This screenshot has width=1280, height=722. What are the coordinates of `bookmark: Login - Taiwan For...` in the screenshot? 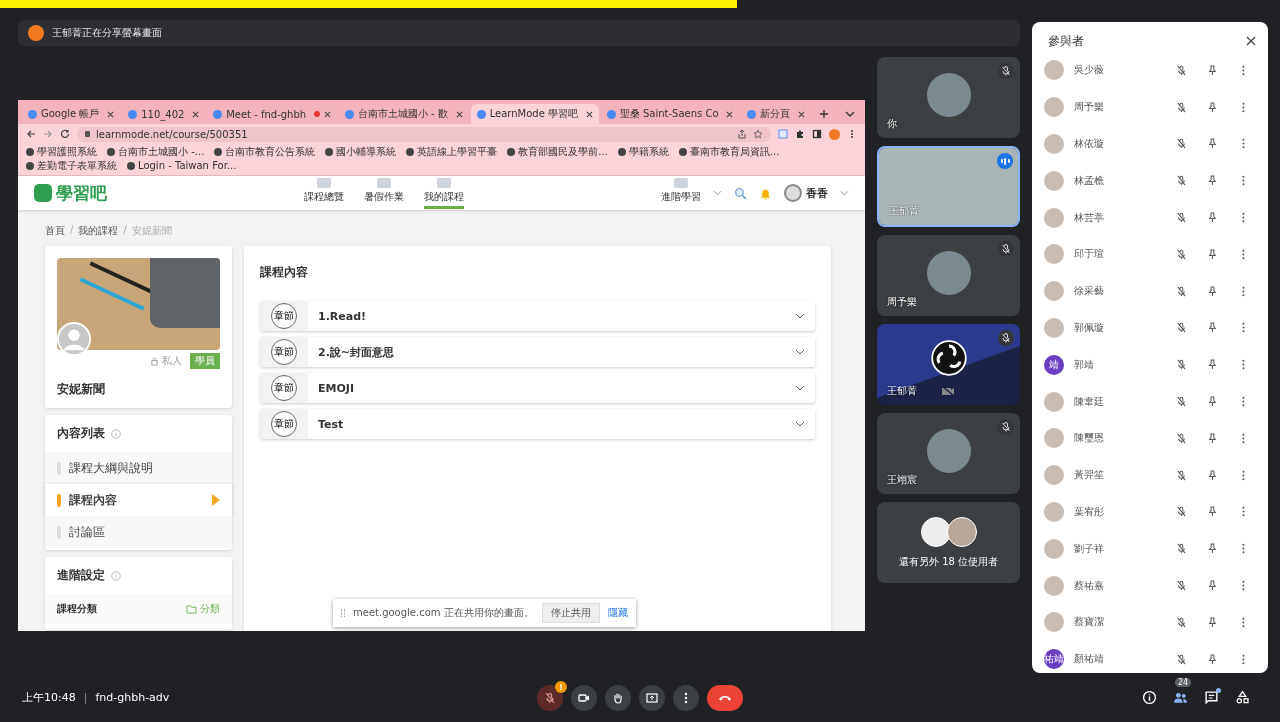 It's located at (182, 166).